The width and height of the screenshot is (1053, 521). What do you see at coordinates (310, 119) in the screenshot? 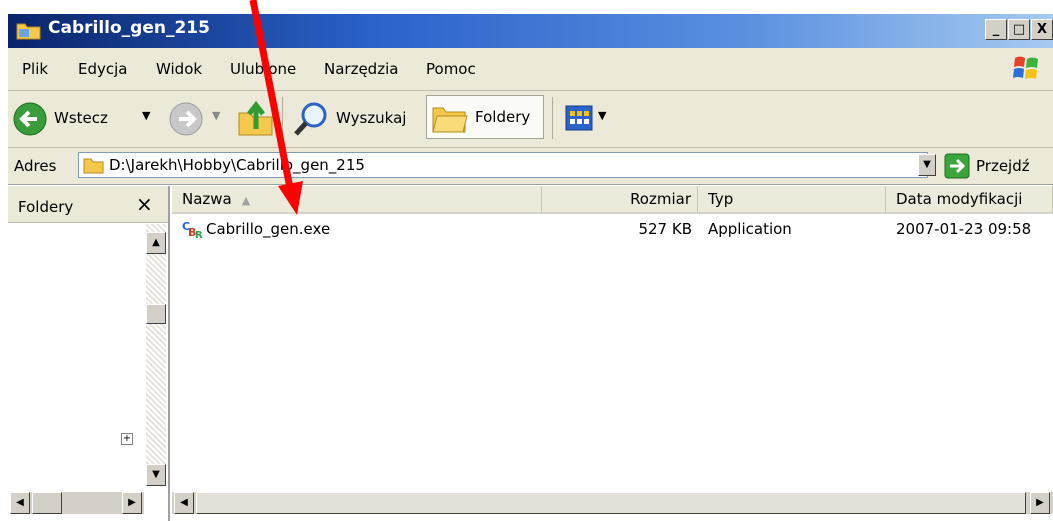
I see `search-icon` at bounding box center [310, 119].